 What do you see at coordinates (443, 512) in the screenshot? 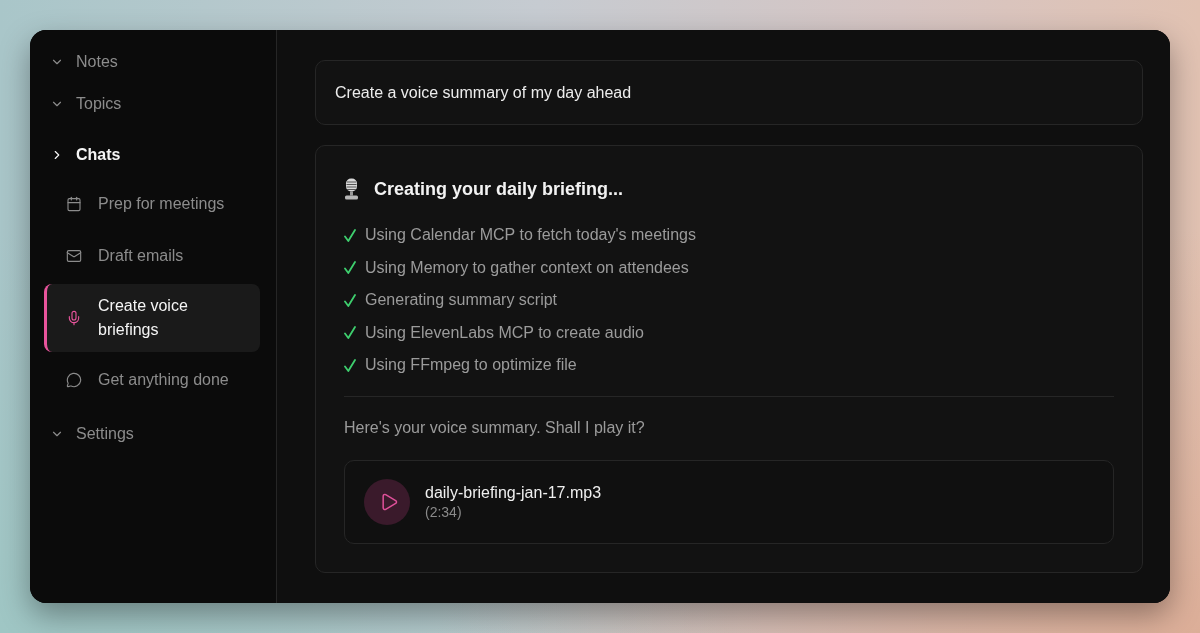
I see `audio-duration: (2:34)` at bounding box center [443, 512].